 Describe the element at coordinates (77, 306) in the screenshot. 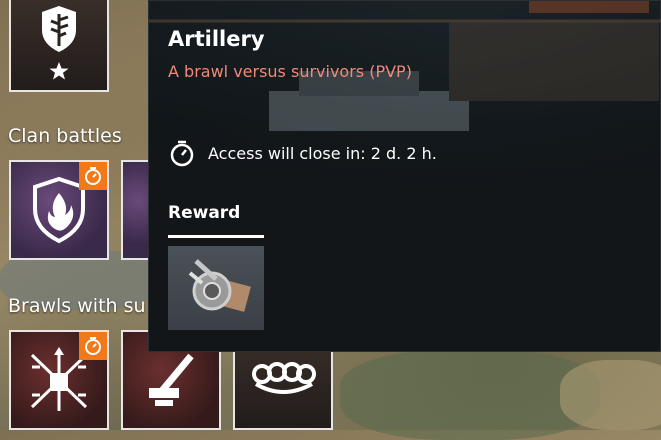

I see `section-label-brawls: Brawls with su` at that location.